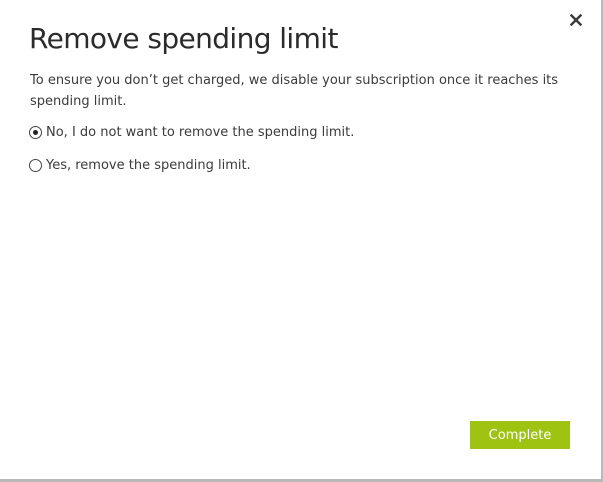 This screenshot has height=482, width=603. What do you see at coordinates (35, 132) in the screenshot?
I see `radio-button-selected` at bounding box center [35, 132].